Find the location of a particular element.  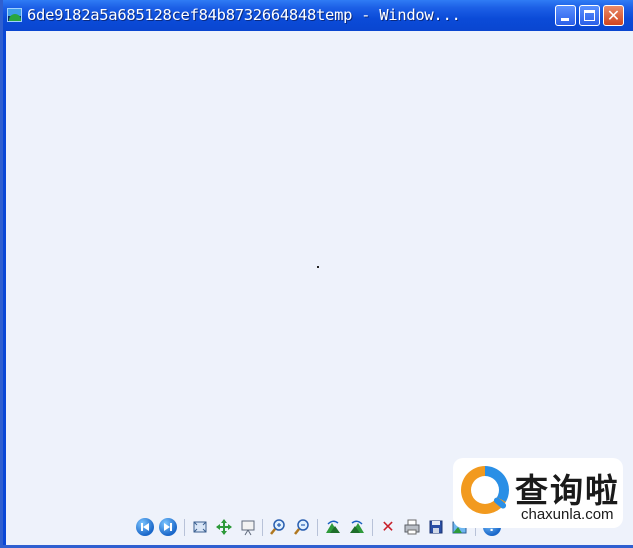

previous-icon is located at coordinates (145, 530).